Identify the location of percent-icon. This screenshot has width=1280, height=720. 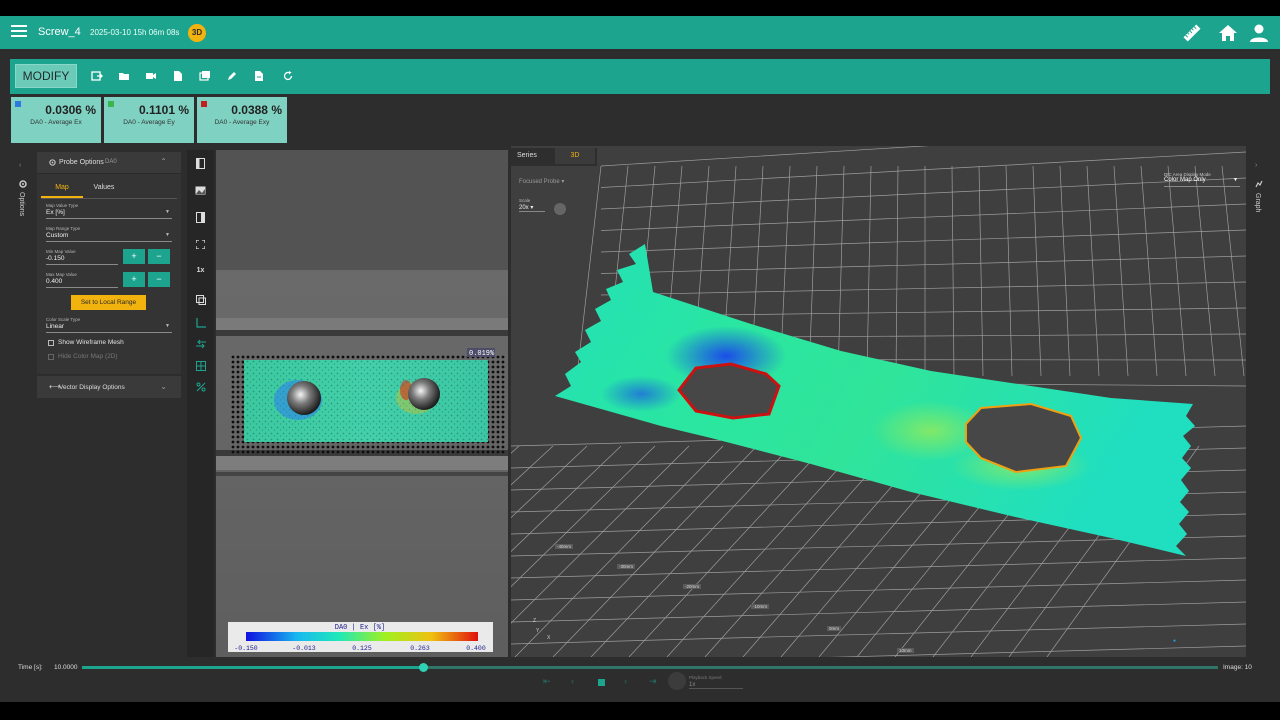
(201, 387).